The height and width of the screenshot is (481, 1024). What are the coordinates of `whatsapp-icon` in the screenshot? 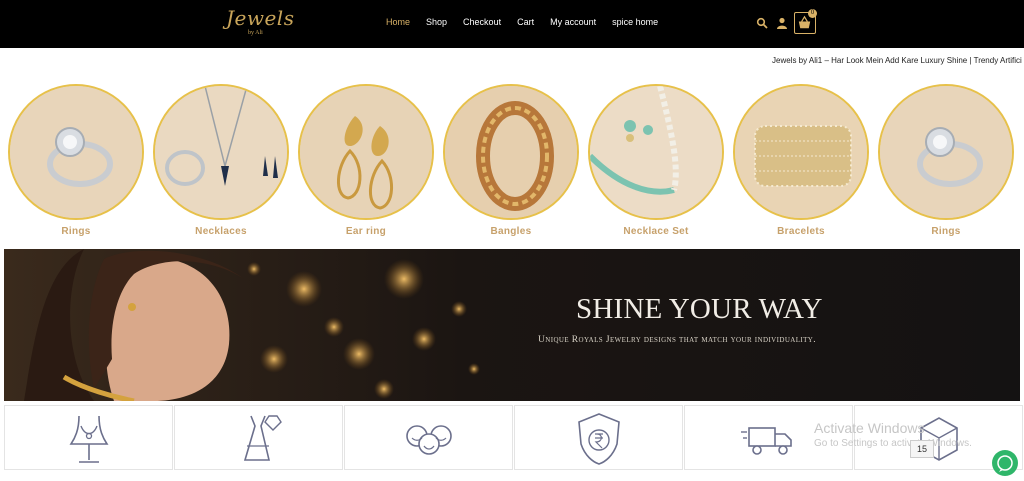 It's located at (1005, 463).